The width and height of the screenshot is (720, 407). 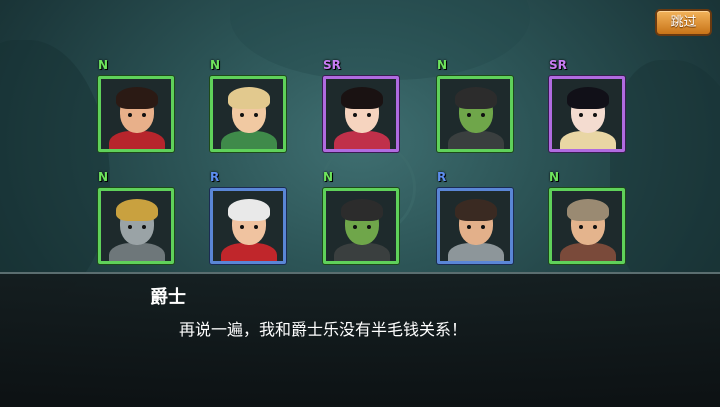 What do you see at coordinates (55, 170) in the screenshot?
I see `cave-rock-left` at bounding box center [55, 170].